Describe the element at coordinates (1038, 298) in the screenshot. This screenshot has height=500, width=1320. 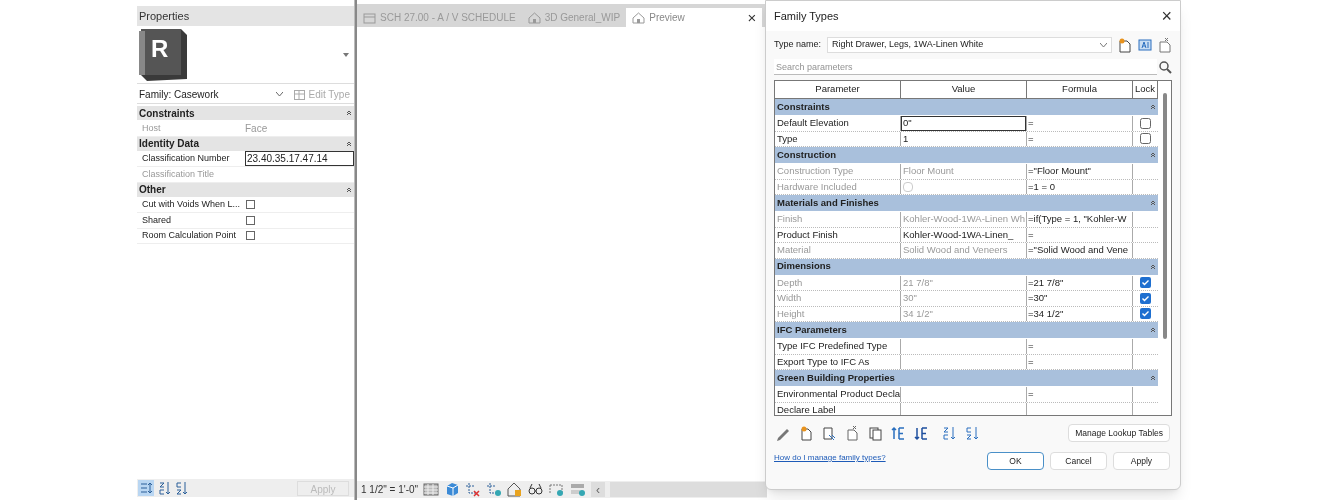
I see `table-cell: =30"` at that location.